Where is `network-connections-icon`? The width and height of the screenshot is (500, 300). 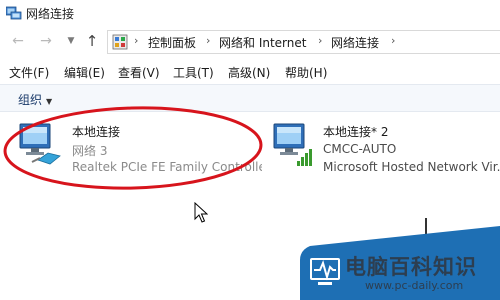 network-connections-icon is located at coordinates (14, 13).